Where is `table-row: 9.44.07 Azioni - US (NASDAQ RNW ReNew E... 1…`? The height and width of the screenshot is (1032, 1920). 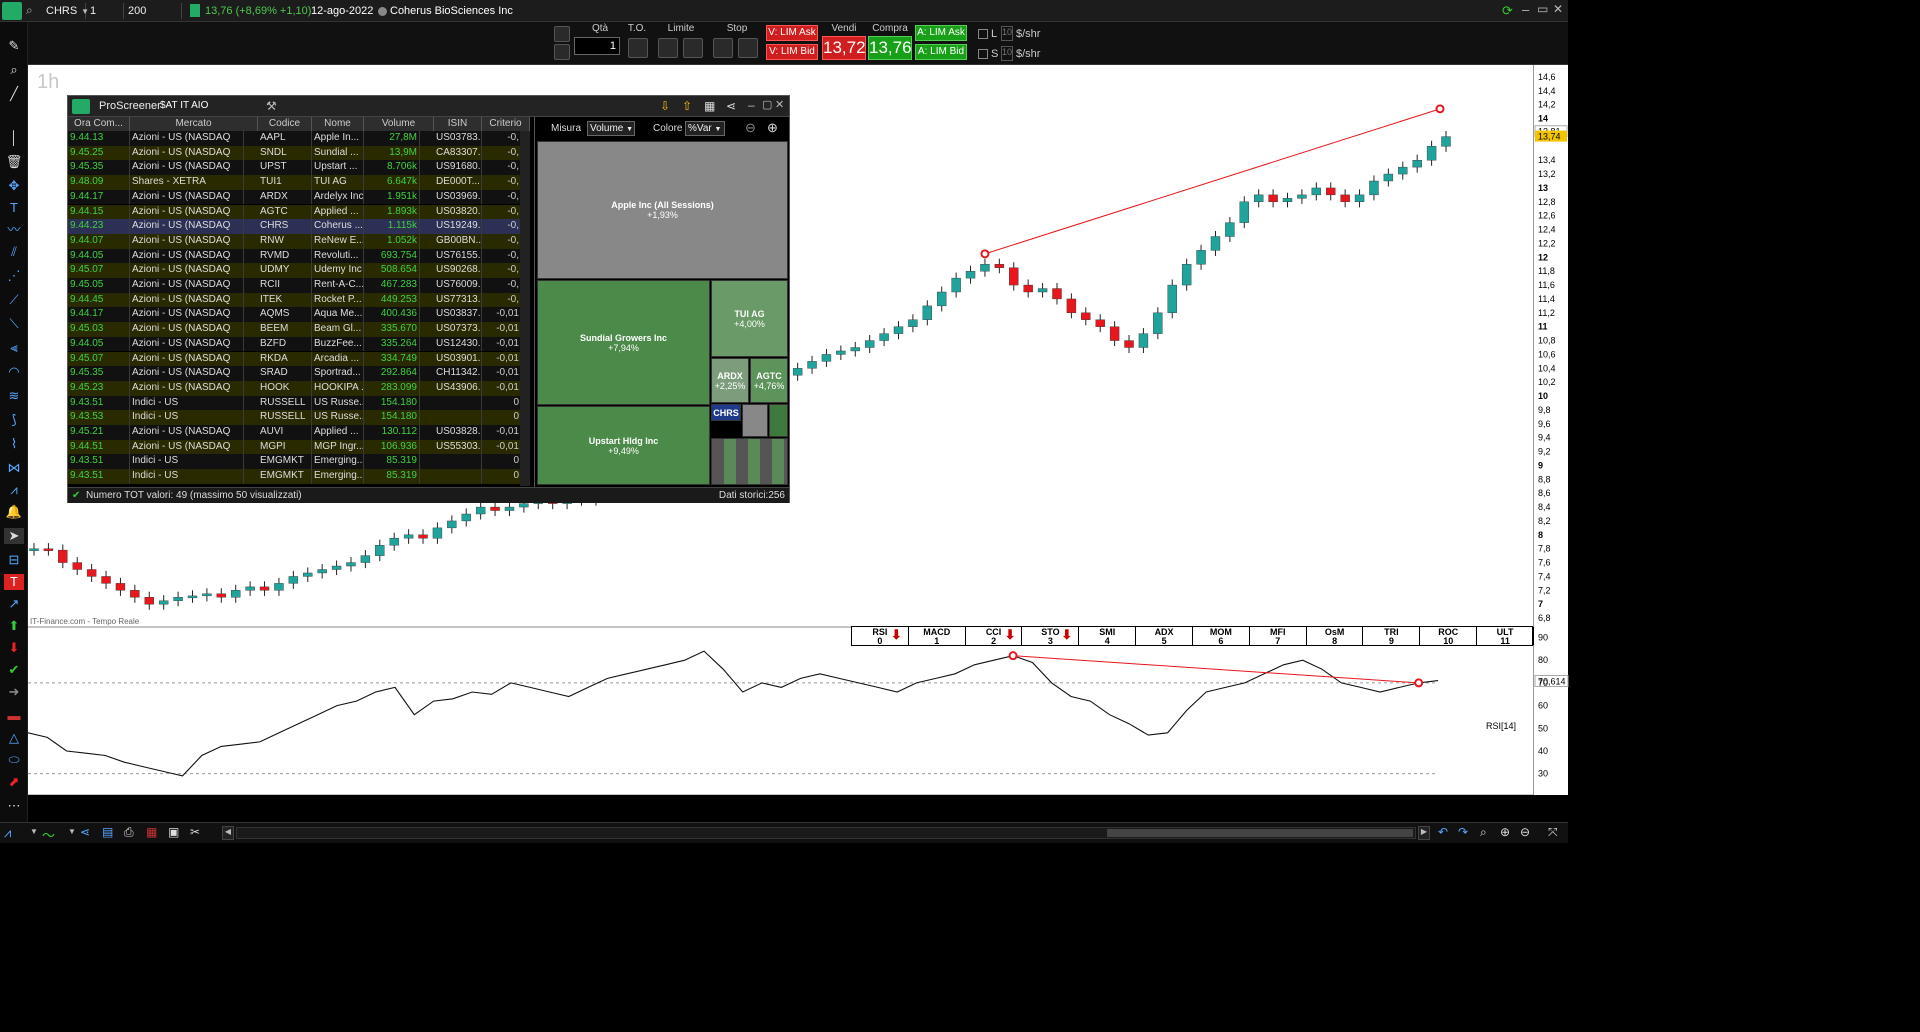 table-row: 9.44.07 Azioni - US (NASDAQ RNW ReNew E... 1… is located at coordinates (299, 241).